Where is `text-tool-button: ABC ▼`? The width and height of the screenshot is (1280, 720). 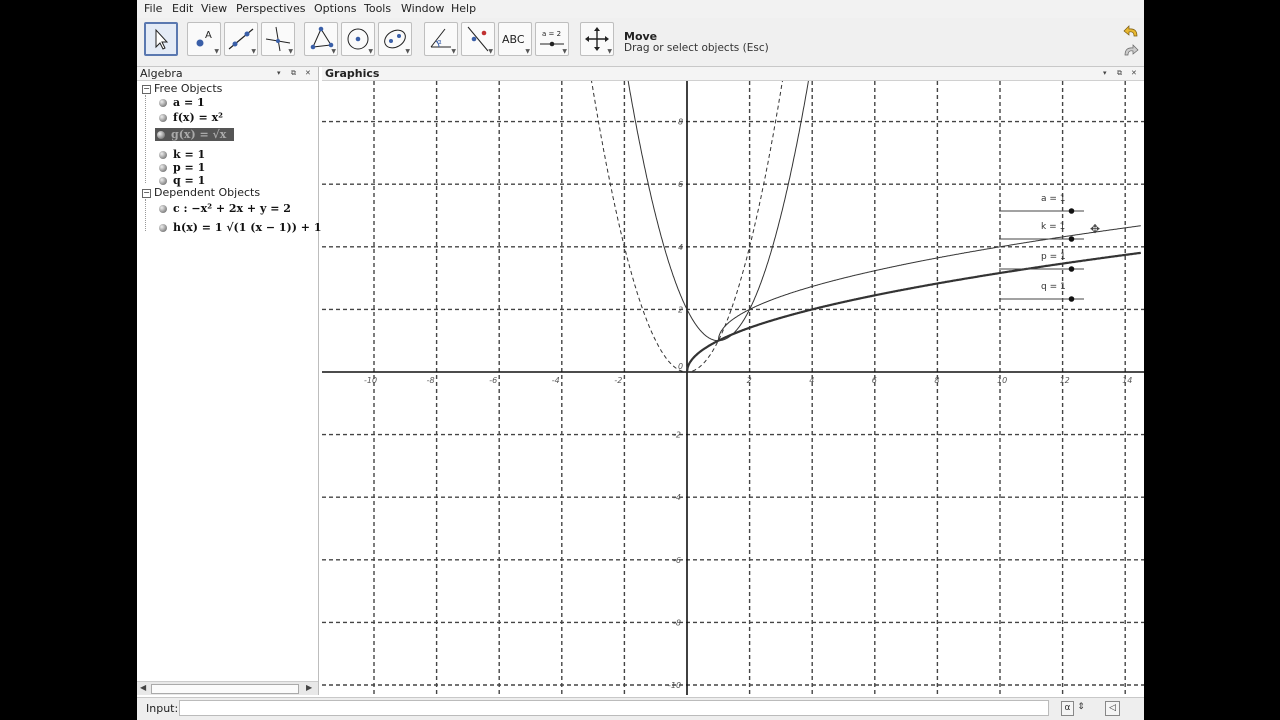 text-tool-button: ABC ▼ is located at coordinates (515, 39).